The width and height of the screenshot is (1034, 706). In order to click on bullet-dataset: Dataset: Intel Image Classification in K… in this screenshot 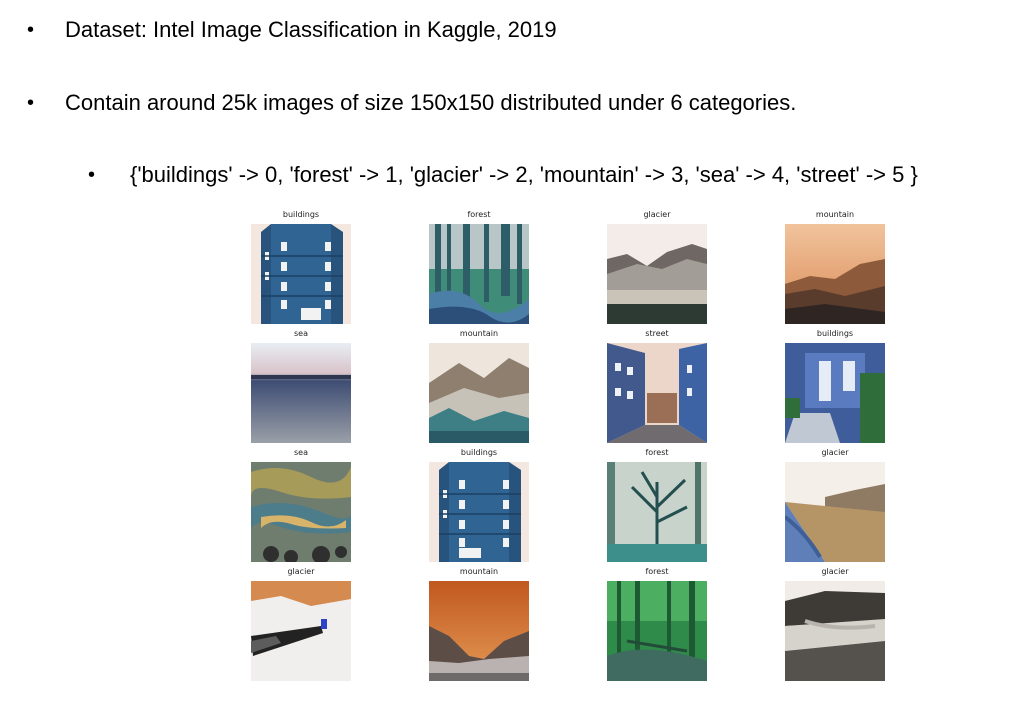, I will do `click(311, 29)`.